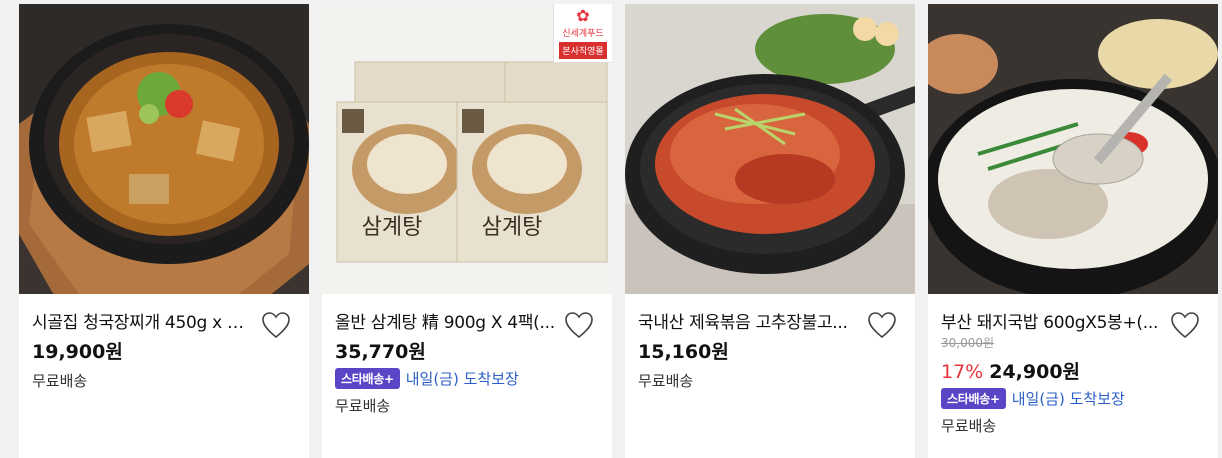 This screenshot has width=1222, height=458. I want to click on flower-logo-icon: ✿, so click(583, 15).